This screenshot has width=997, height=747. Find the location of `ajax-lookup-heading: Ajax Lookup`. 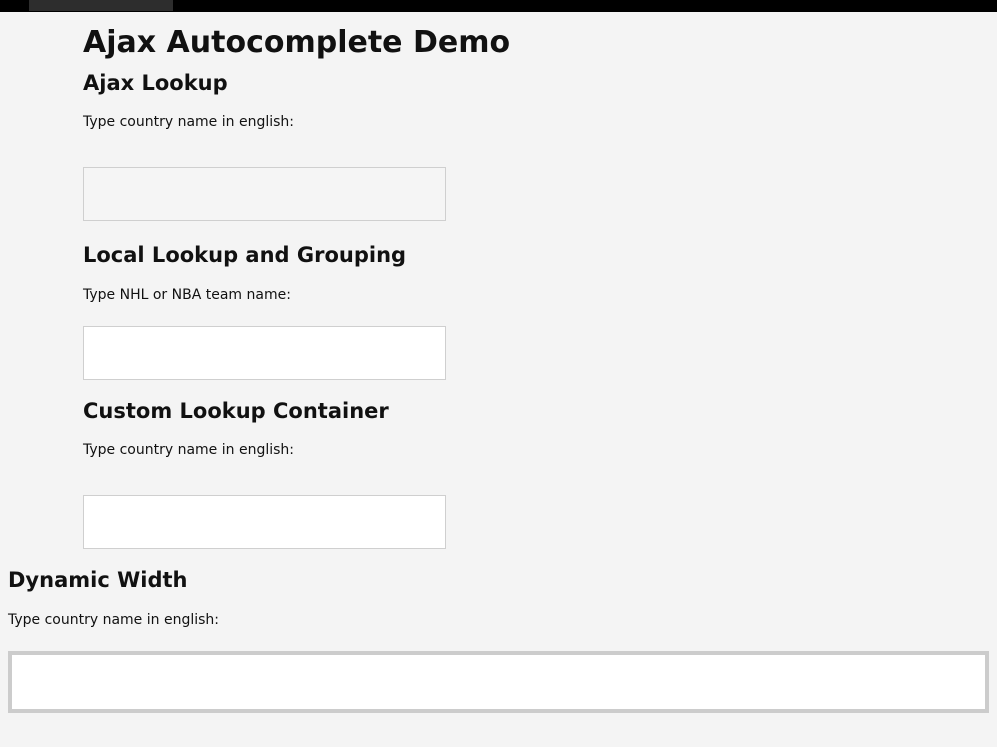

ajax-lookup-heading: Ajax Lookup is located at coordinates (155, 83).